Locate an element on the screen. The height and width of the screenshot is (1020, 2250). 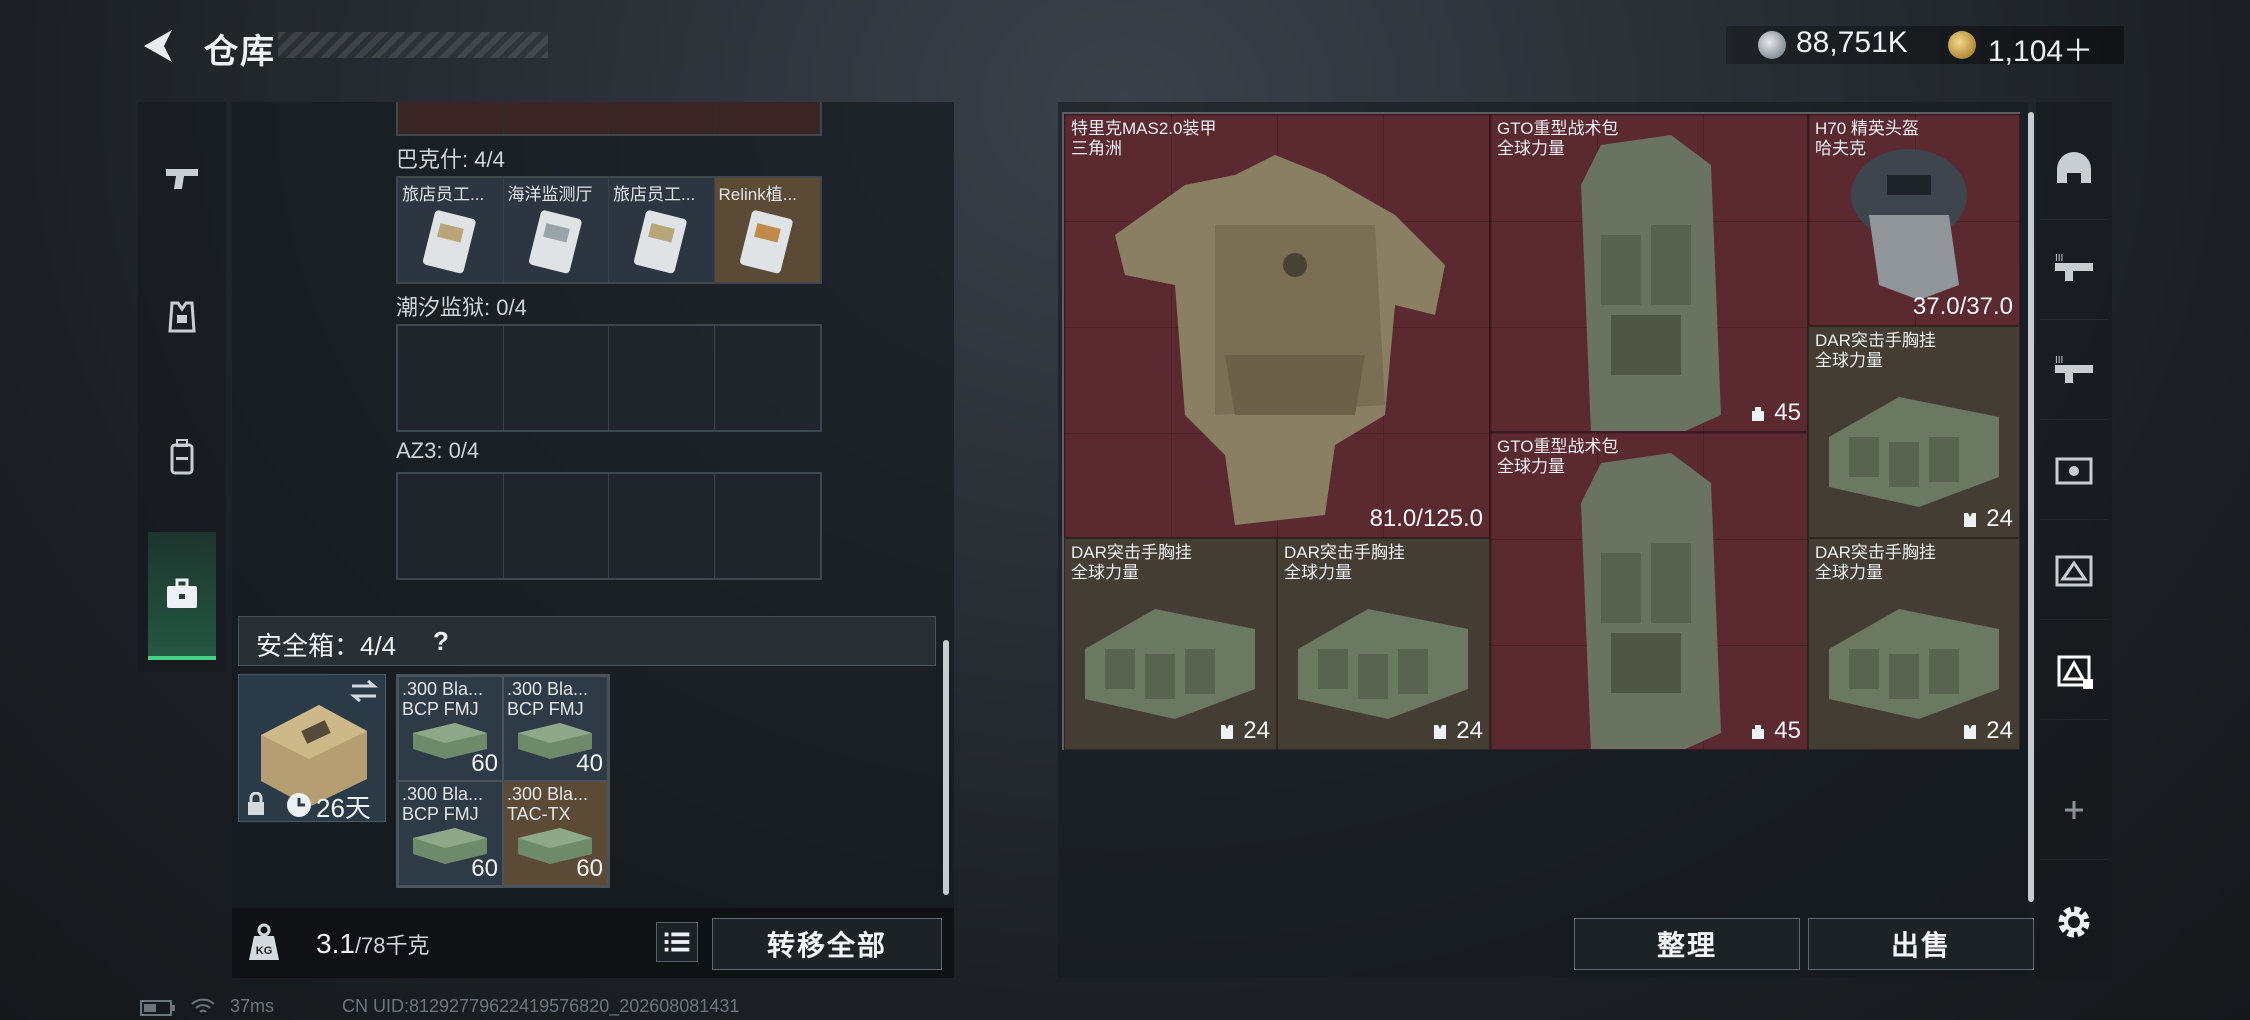
durability: 81.0/125.0 is located at coordinates (1426, 518).